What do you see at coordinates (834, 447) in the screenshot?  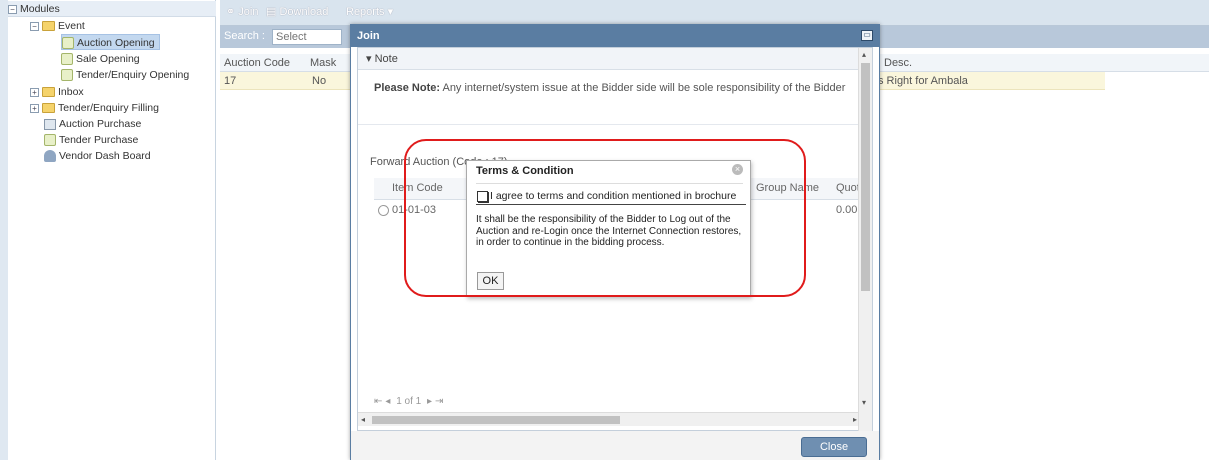 I see `close-button: Close` at bounding box center [834, 447].